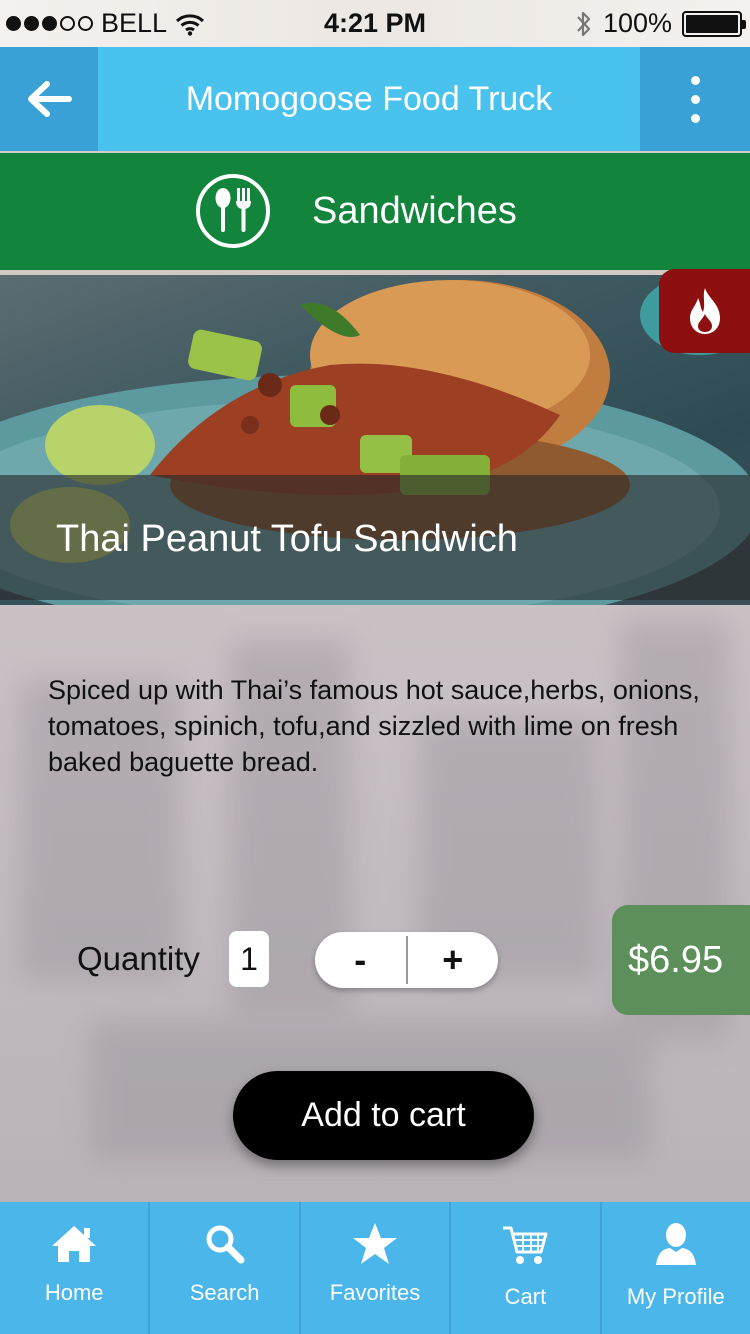  I want to click on category-bar: Sandwiches, so click(375, 211).